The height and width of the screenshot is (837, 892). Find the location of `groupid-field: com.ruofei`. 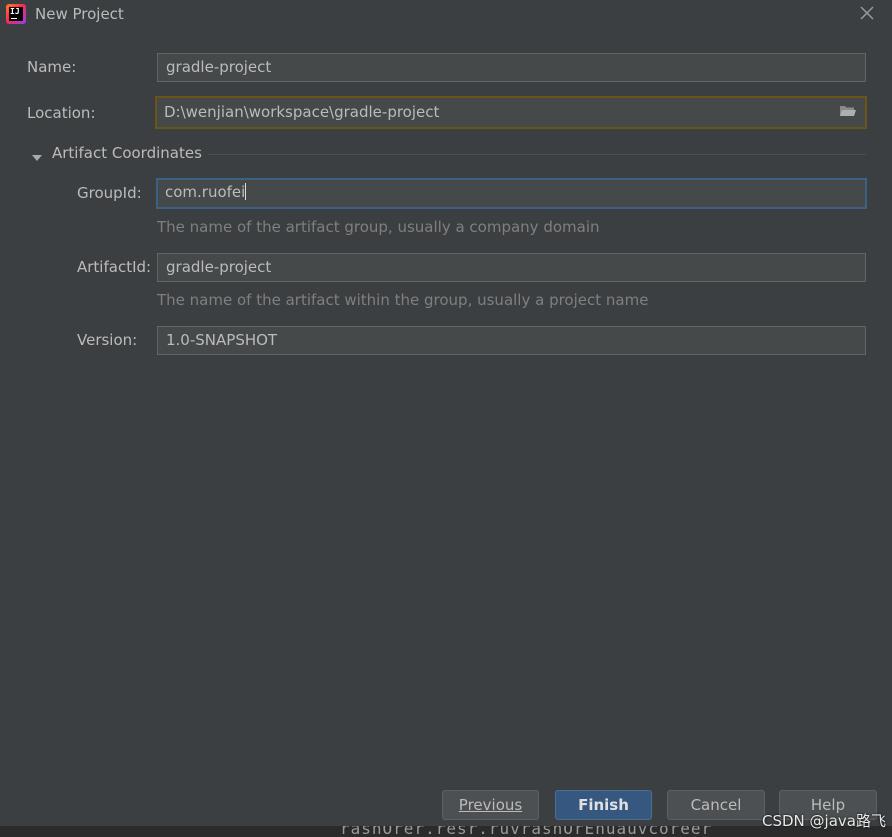

groupid-field: com.ruofei is located at coordinates (511, 193).